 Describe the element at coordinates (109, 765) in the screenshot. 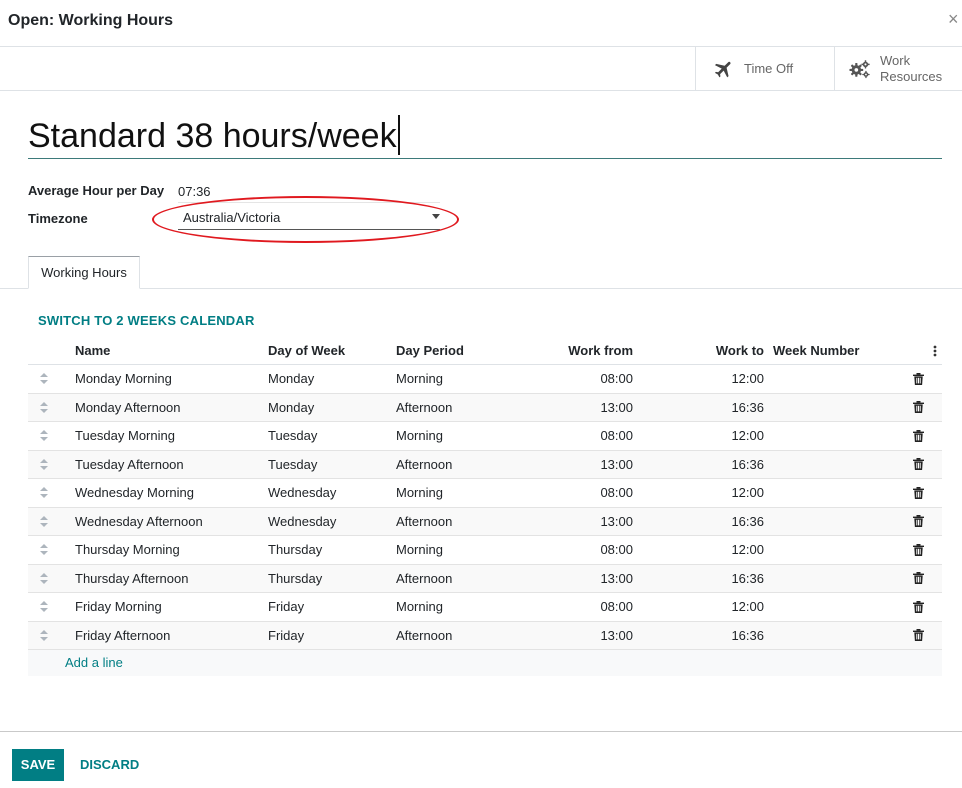

I see `discard-button: DISCARD` at that location.